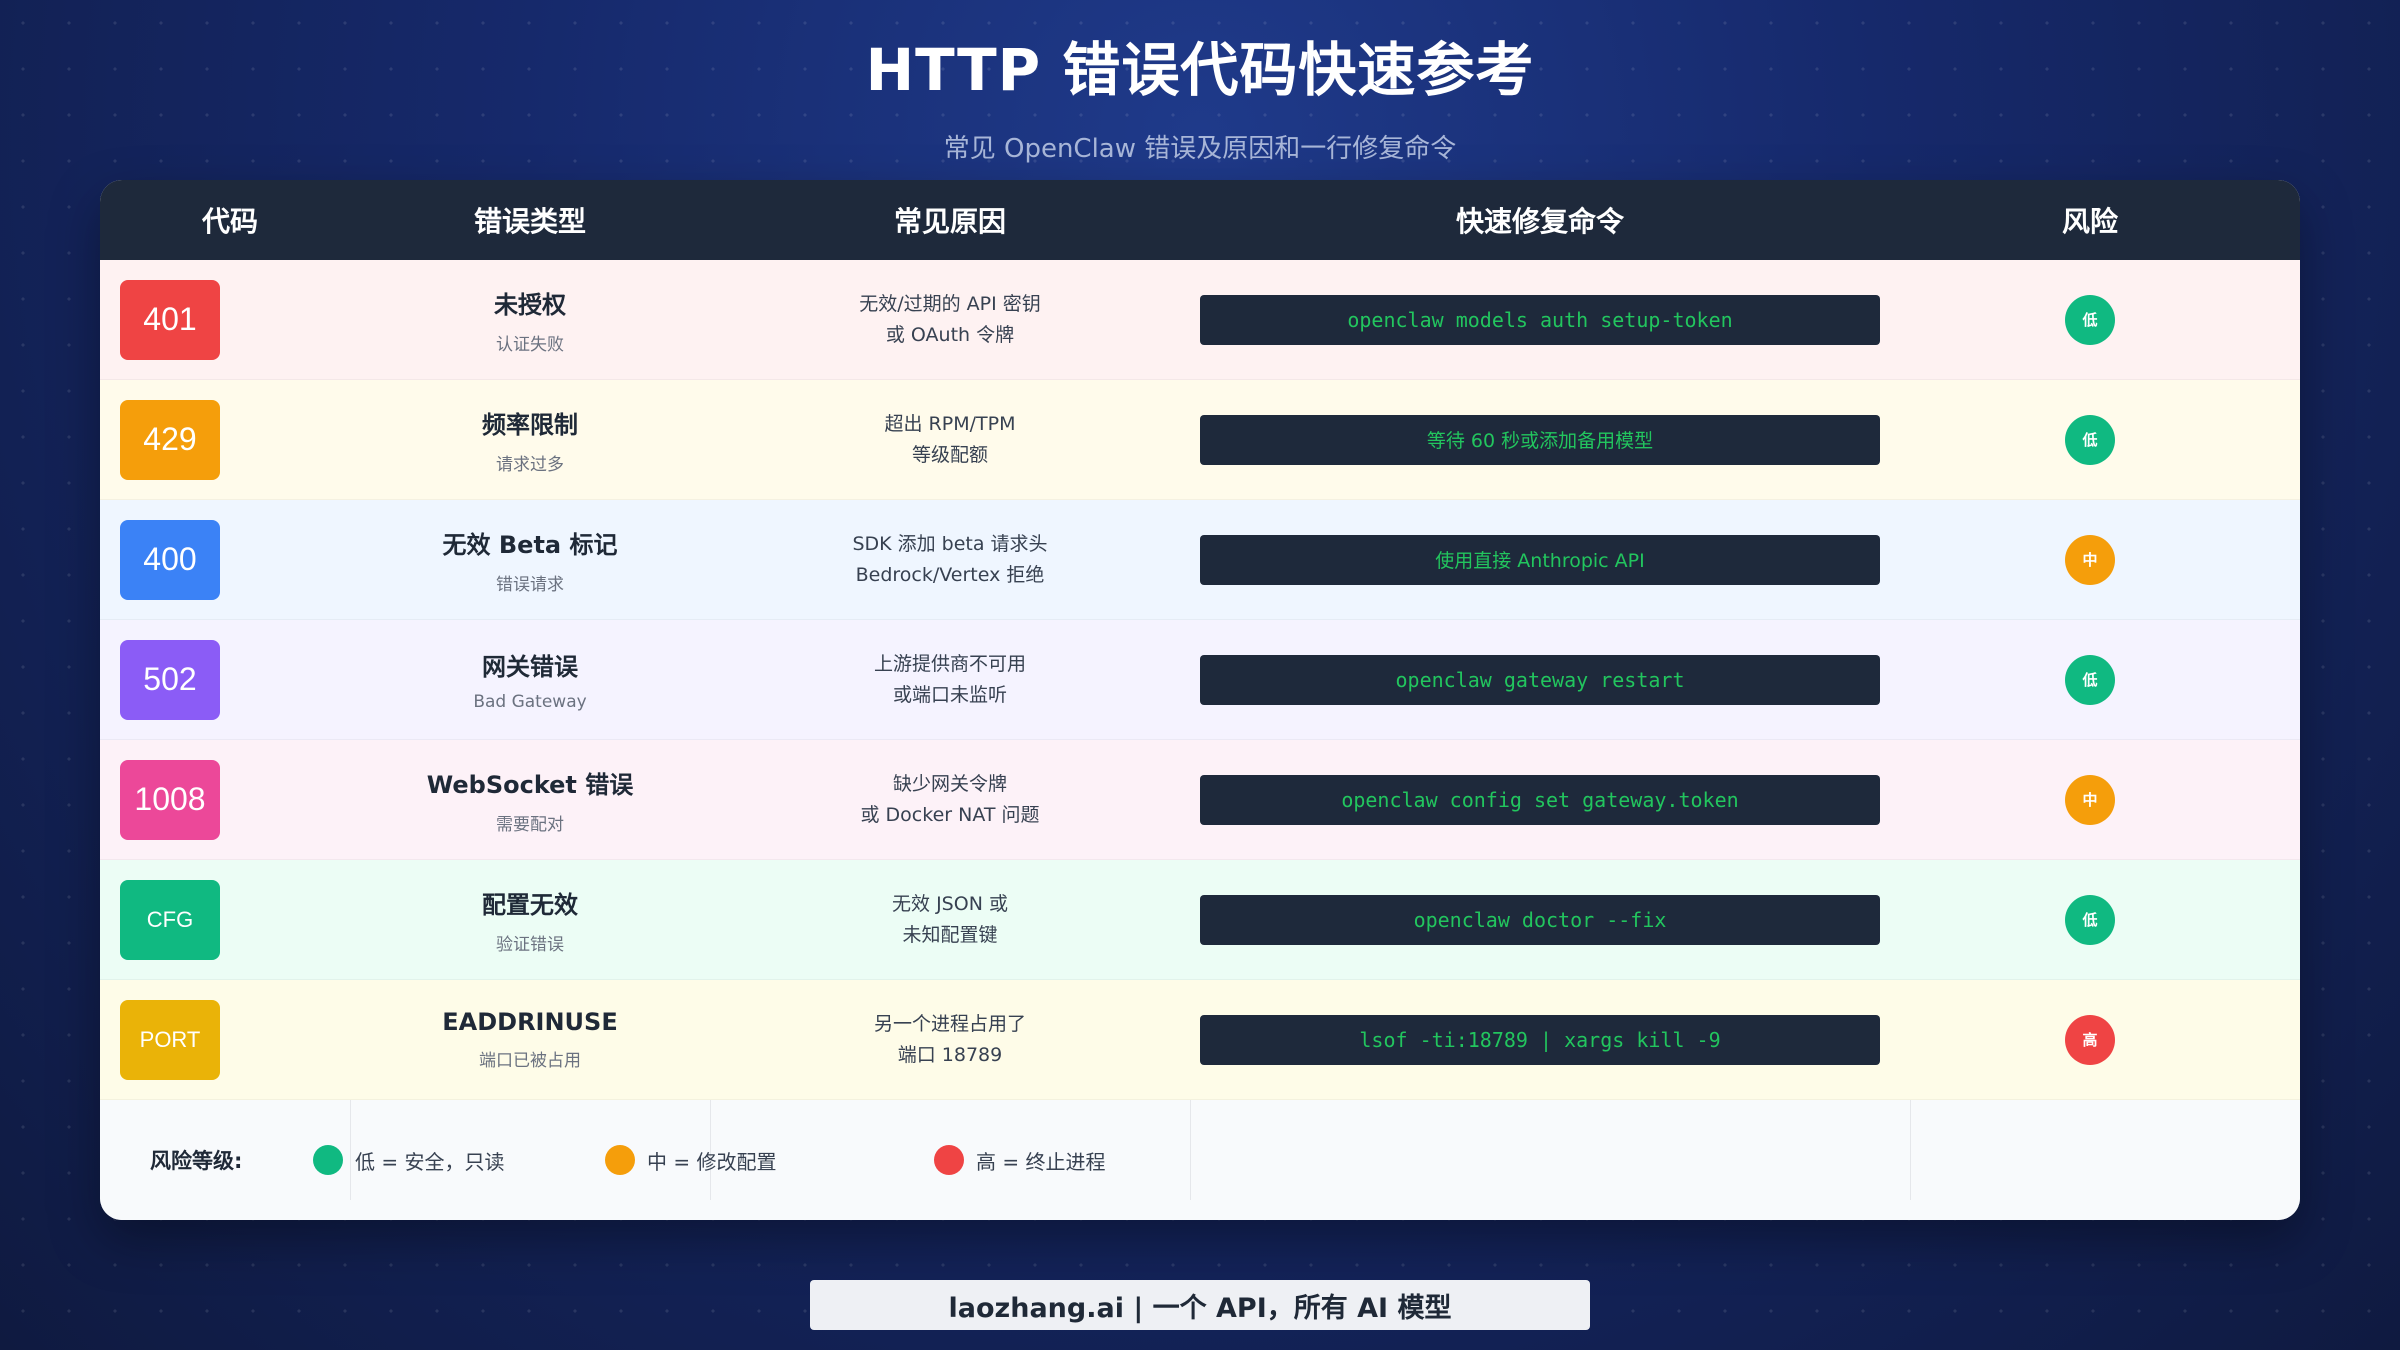 The height and width of the screenshot is (1350, 2400). Describe the element at coordinates (950, 423) in the screenshot. I see `cause-line-1: 超出 RPM/TPM` at that location.